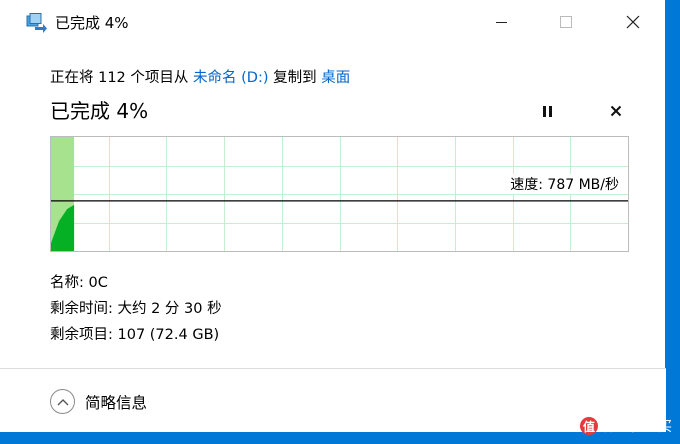 This screenshot has width=680, height=444. What do you see at coordinates (36, 23) in the screenshot?
I see `copy-files-icon` at bounding box center [36, 23].